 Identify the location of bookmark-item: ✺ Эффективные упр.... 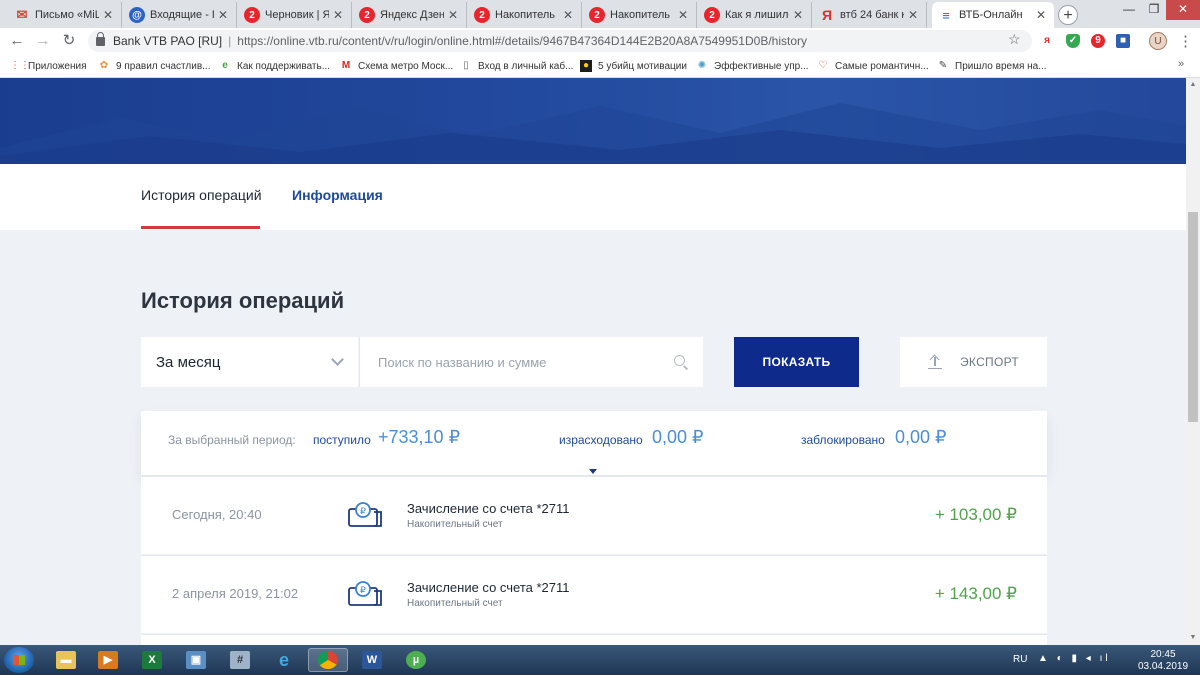
(752, 66).